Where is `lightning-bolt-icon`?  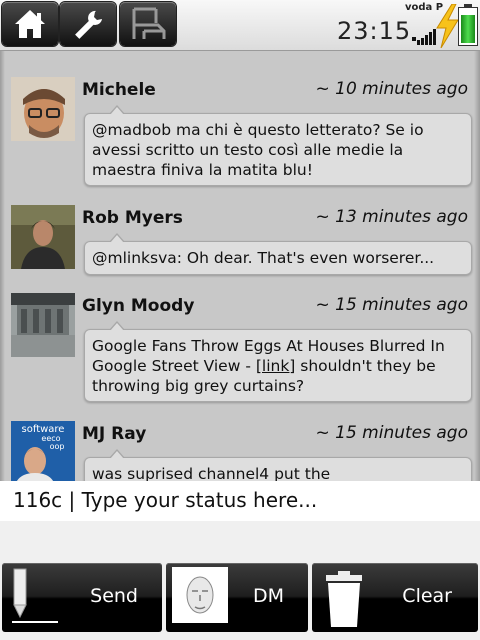
lightning-bolt-icon is located at coordinates (447, 27).